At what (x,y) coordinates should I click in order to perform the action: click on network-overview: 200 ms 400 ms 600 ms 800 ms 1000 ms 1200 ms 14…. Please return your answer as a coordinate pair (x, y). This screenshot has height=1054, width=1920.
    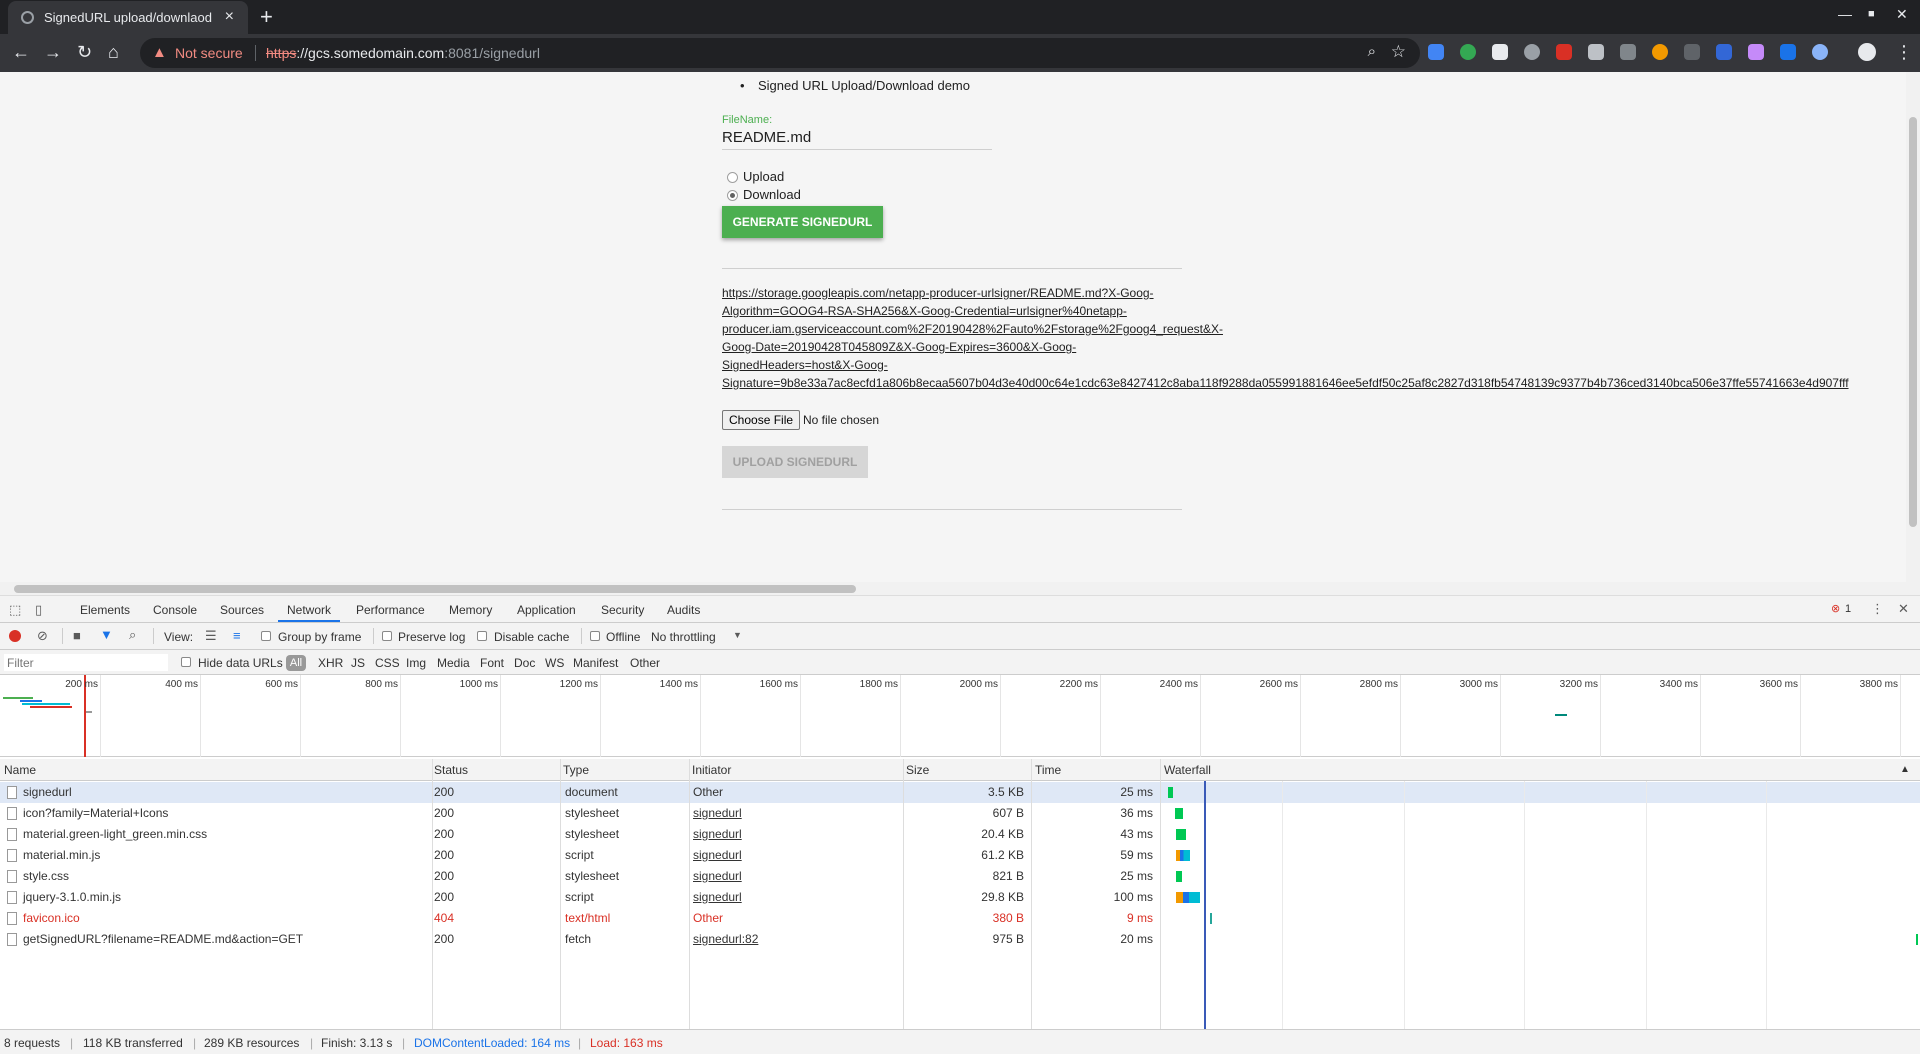
    Looking at the image, I should click on (960, 716).